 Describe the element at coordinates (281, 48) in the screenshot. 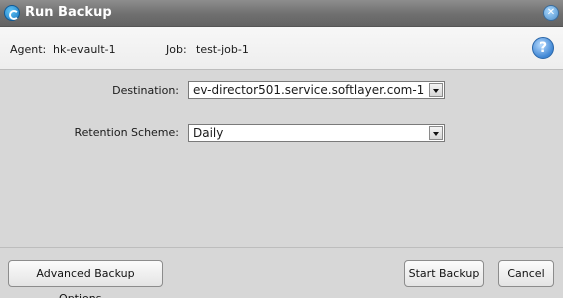

I see `info-bar: Agent: hk-evault-1 Job: test-job-1 ?` at that location.